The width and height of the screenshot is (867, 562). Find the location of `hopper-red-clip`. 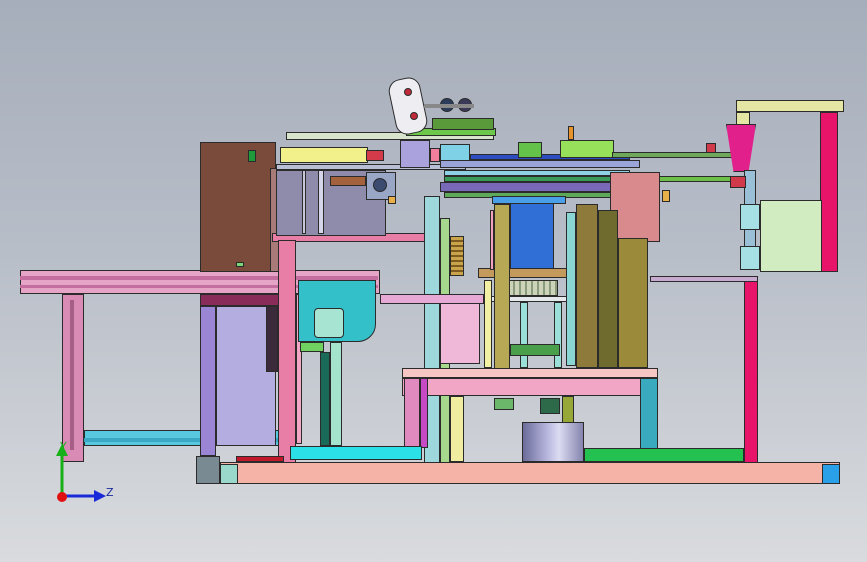

hopper-red-clip is located at coordinates (738, 182).